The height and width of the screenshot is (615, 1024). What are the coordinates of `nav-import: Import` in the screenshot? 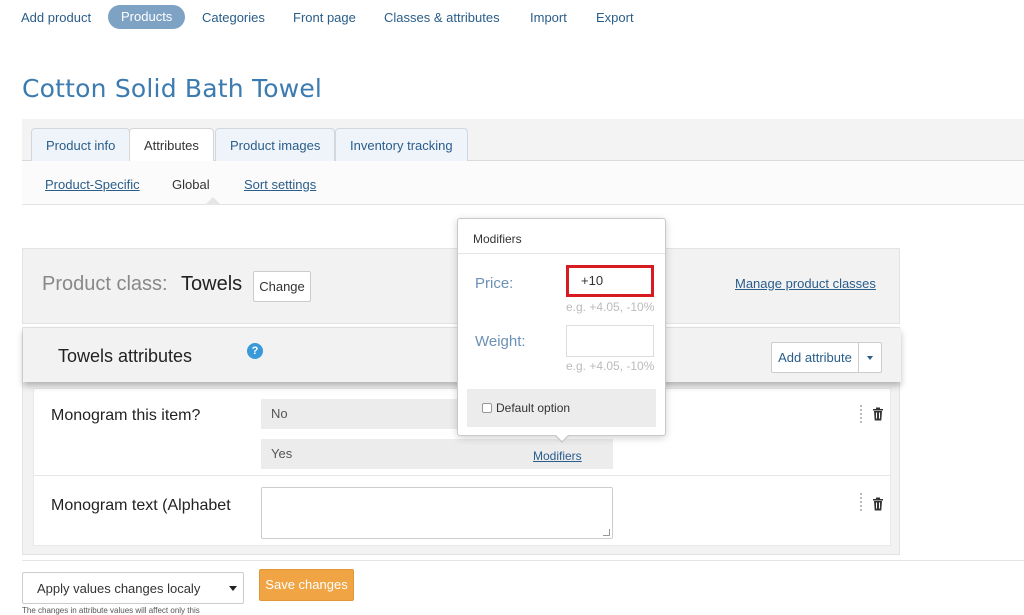 It's located at (548, 17).